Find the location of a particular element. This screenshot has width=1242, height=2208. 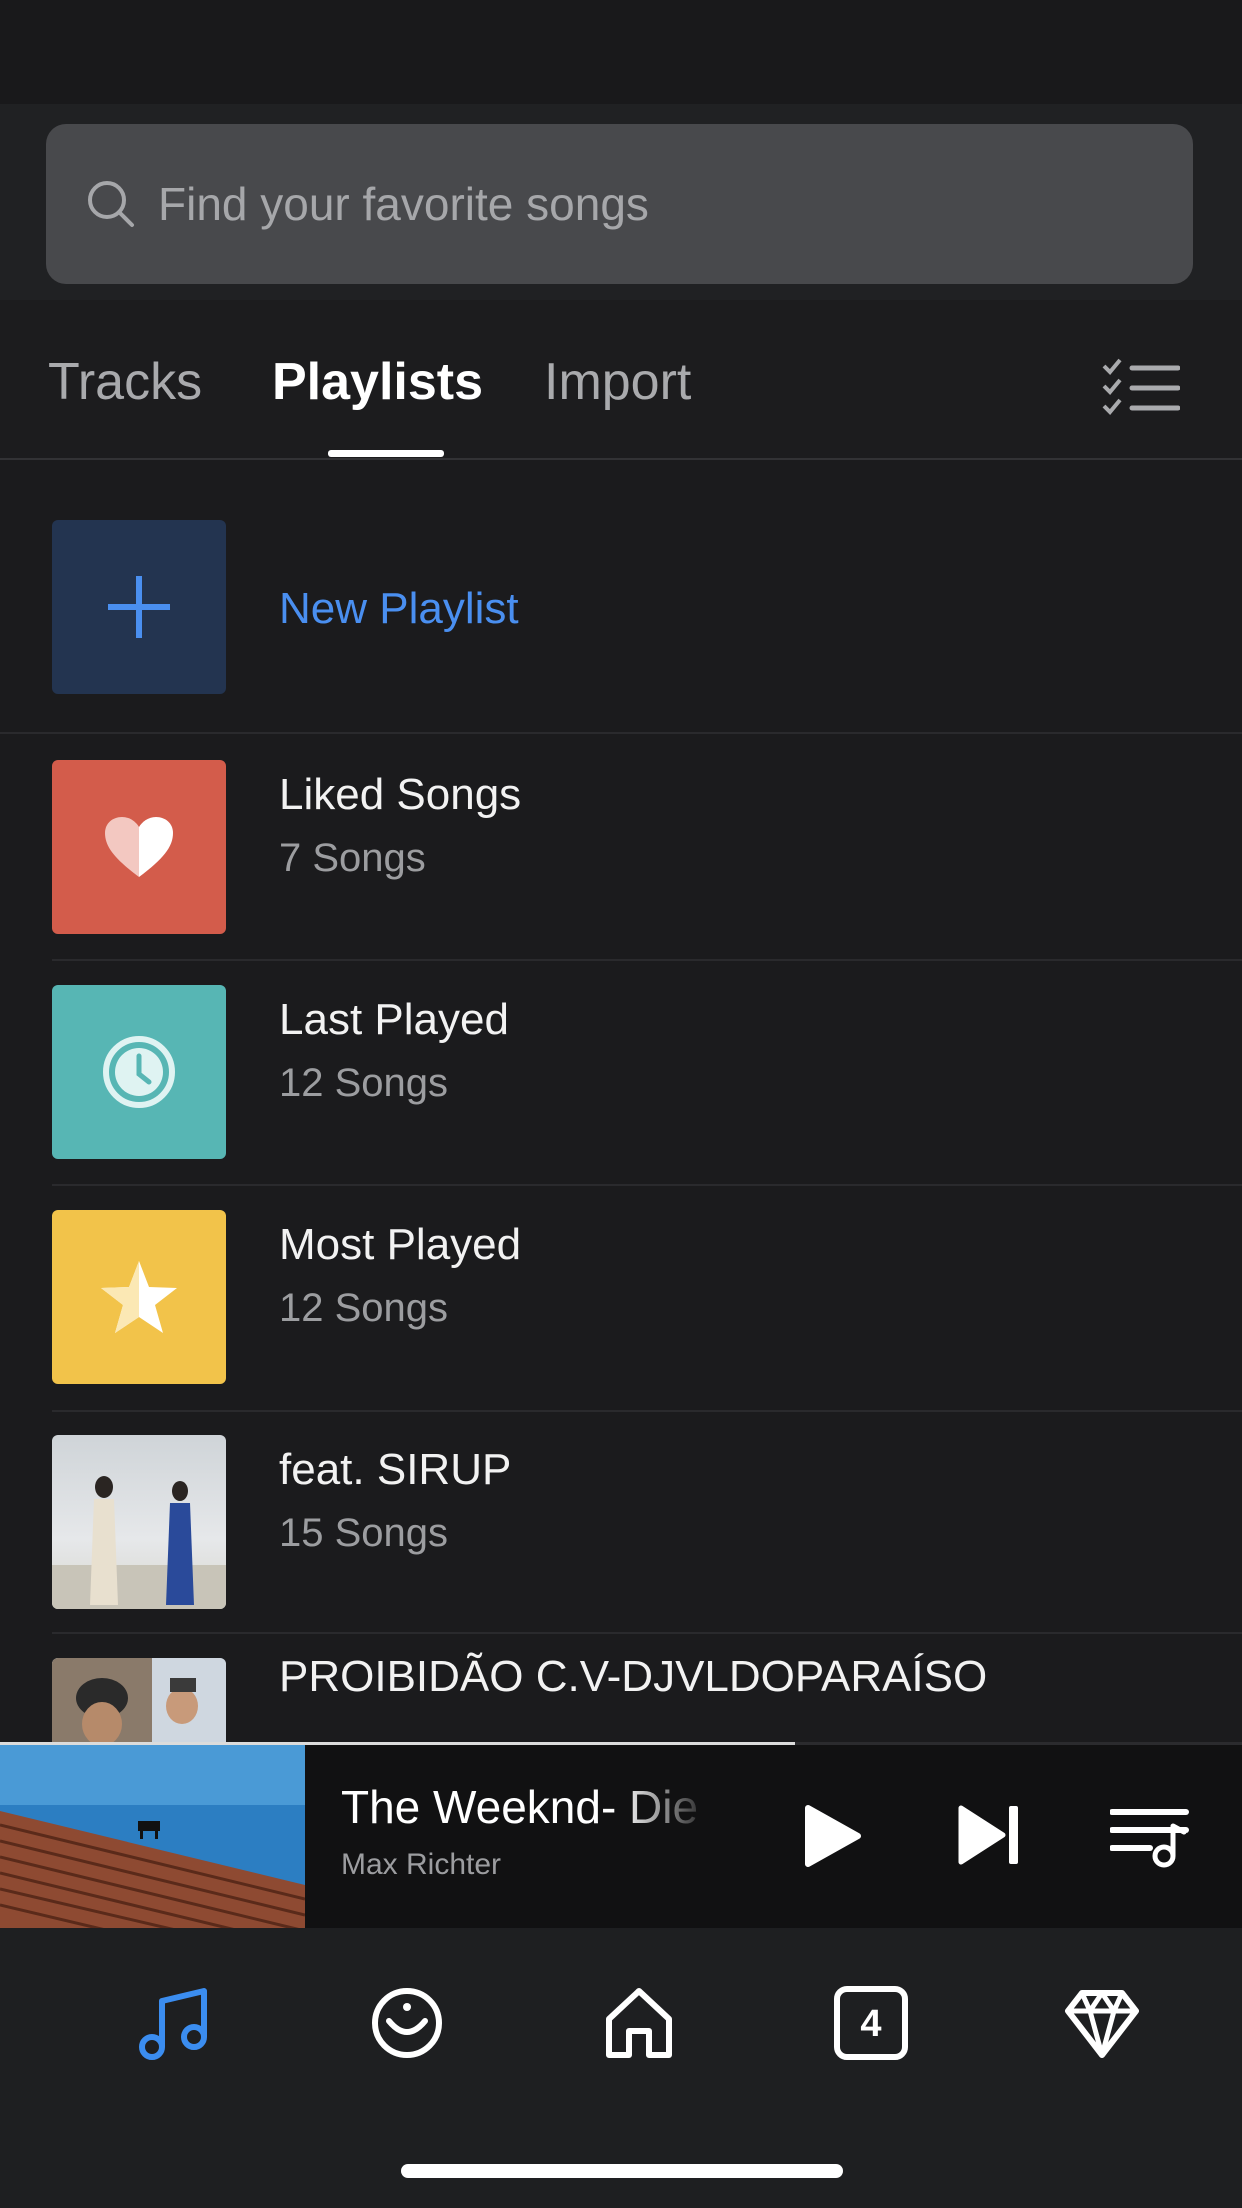

liked-songs-thumb is located at coordinates (139, 847).